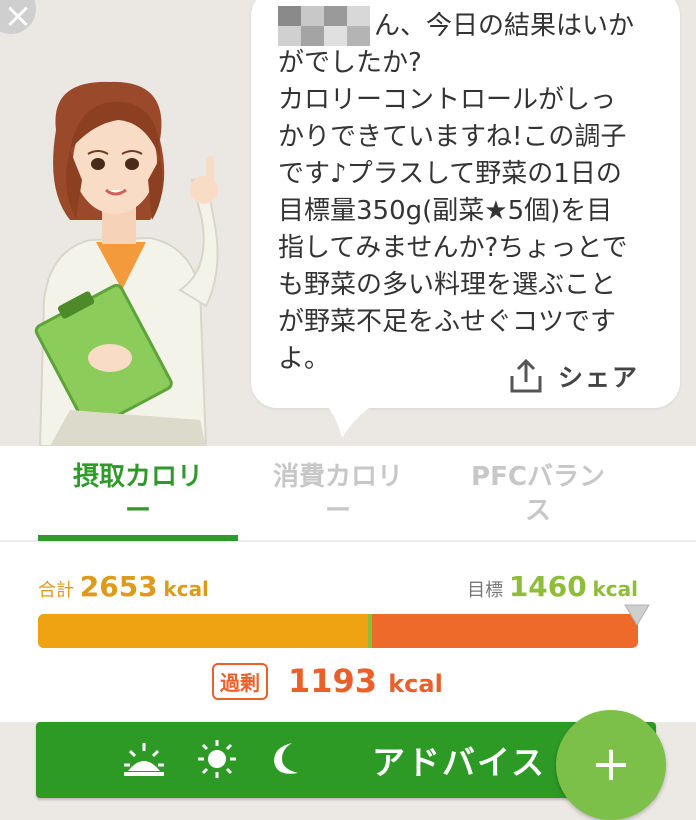 This screenshot has width=696, height=820. What do you see at coordinates (637, 615) in the screenshot?
I see `triangle-down-icon` at bounding box center [637, 615].